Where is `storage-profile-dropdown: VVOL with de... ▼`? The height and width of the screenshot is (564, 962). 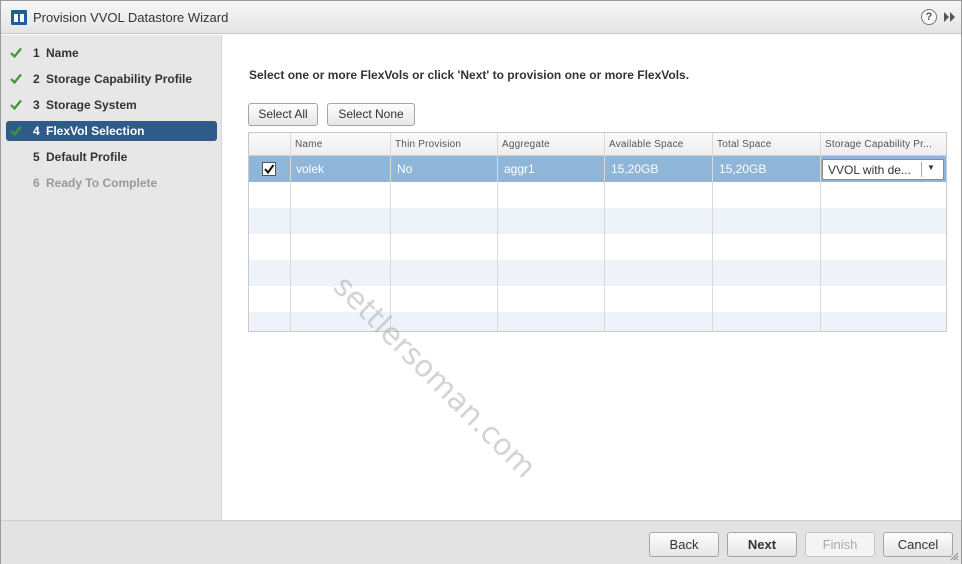
storage-profile-dropdown: VVOL with de... ▼ is located at coordinates (883, 169).